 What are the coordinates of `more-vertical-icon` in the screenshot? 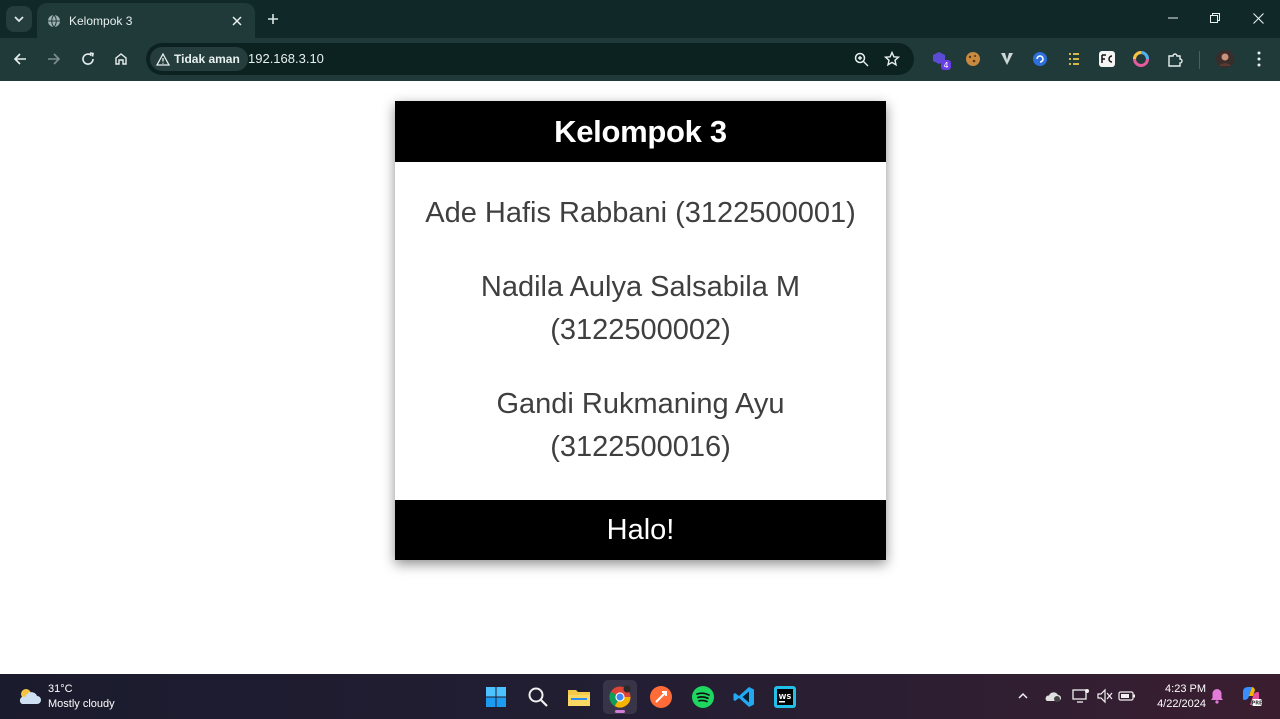 It's located at (1259, 59).